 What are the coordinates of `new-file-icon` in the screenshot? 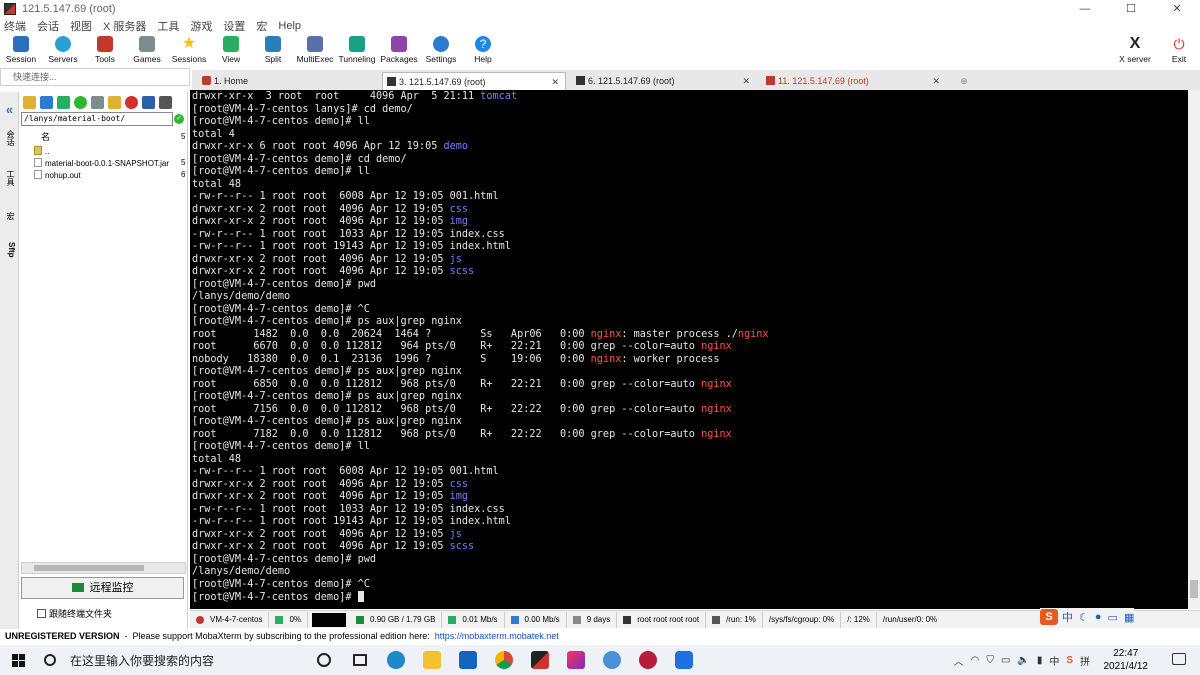 It's located at (97, 102).